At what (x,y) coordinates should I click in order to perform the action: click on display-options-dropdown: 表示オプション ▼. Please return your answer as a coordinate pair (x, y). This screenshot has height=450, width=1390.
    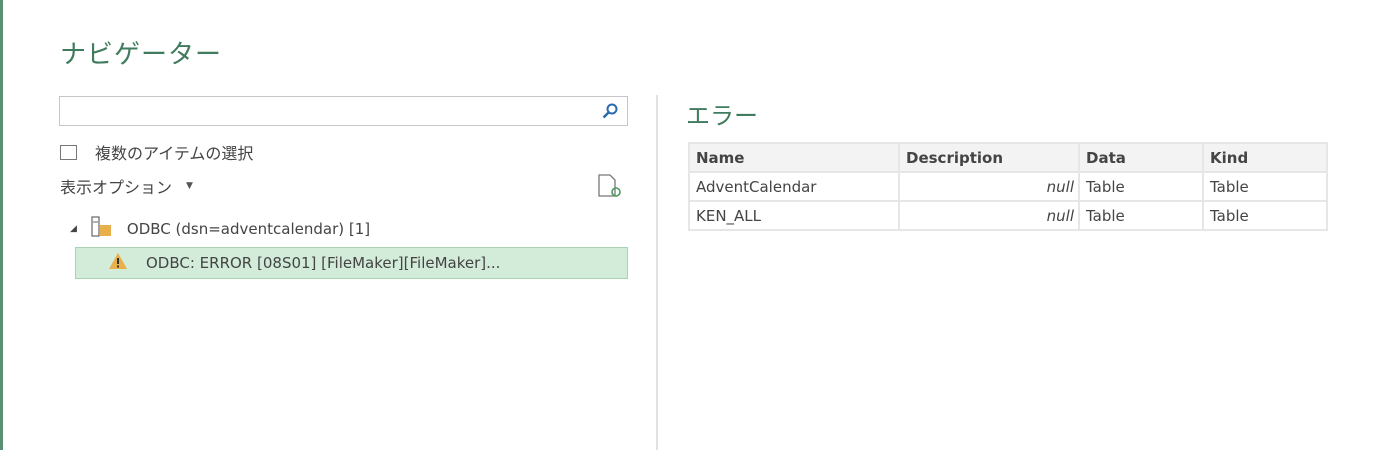
    Looking at the image, I should click on (126, 186).